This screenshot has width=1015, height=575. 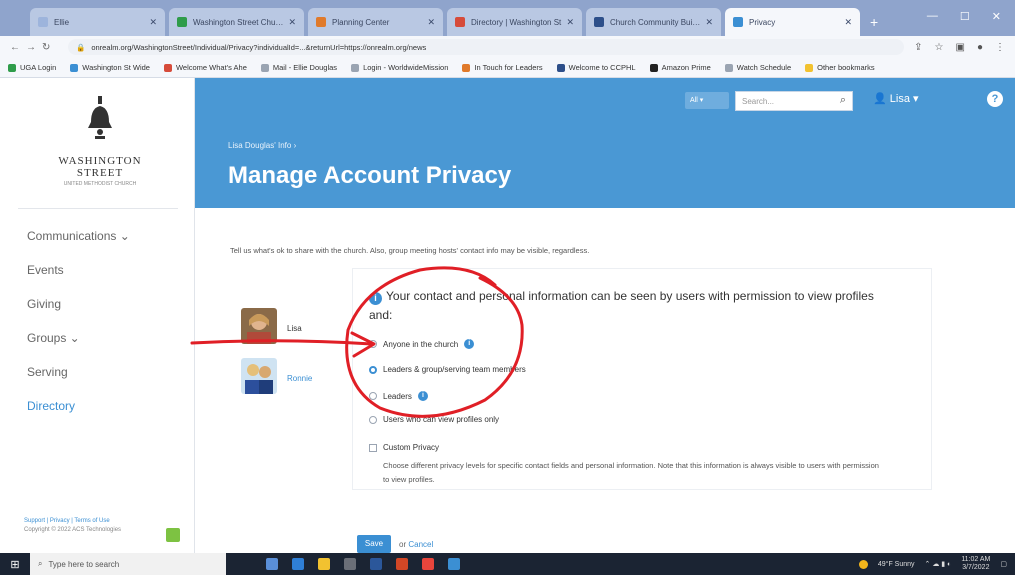 I want to click on forward-icon: →, so click(x=34, y=47).